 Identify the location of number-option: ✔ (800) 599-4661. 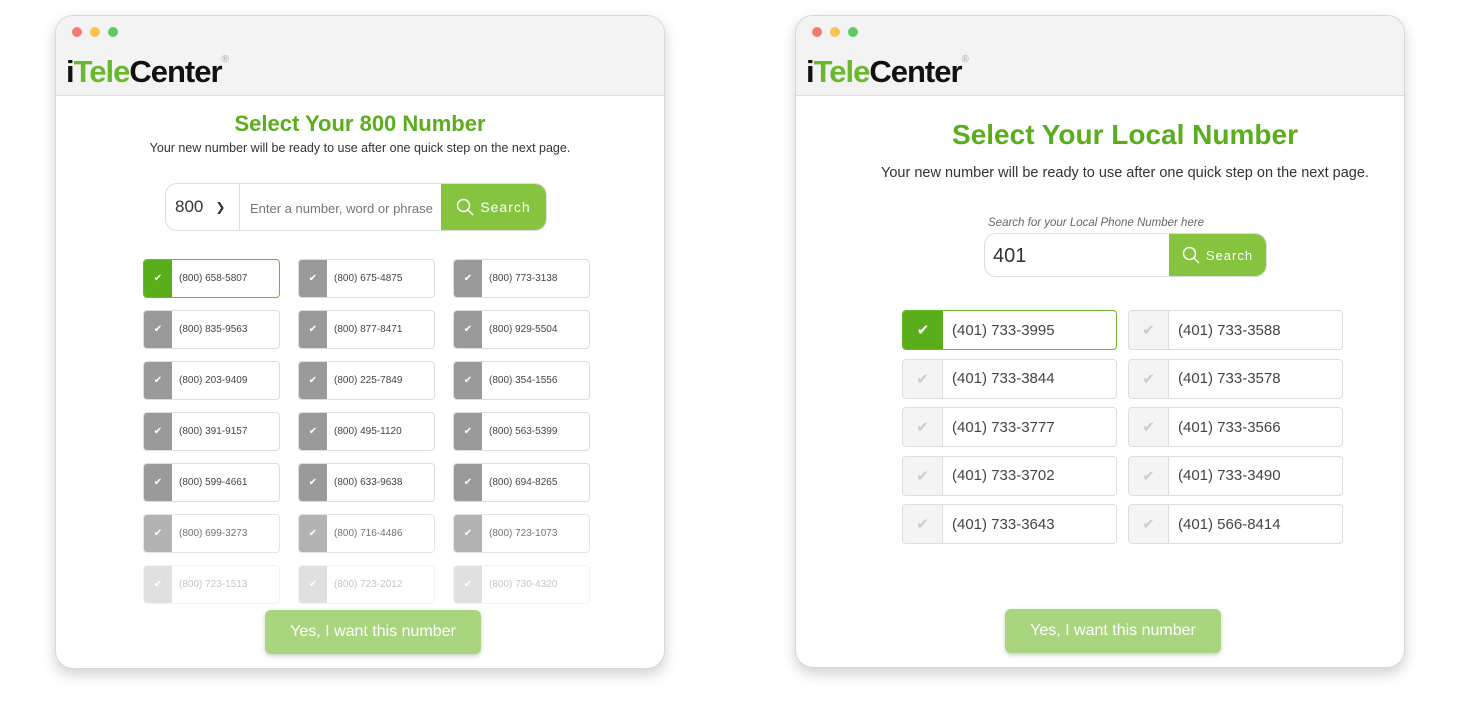
(211, 482).